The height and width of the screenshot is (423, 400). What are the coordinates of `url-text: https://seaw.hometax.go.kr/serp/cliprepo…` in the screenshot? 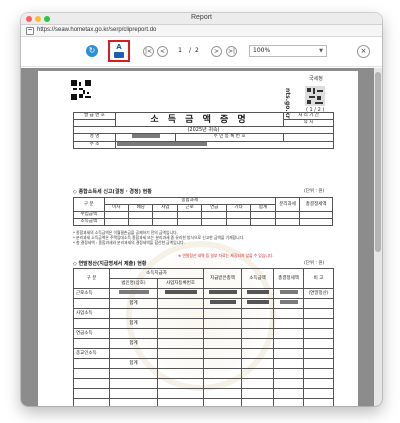 It's located at (97, 30).